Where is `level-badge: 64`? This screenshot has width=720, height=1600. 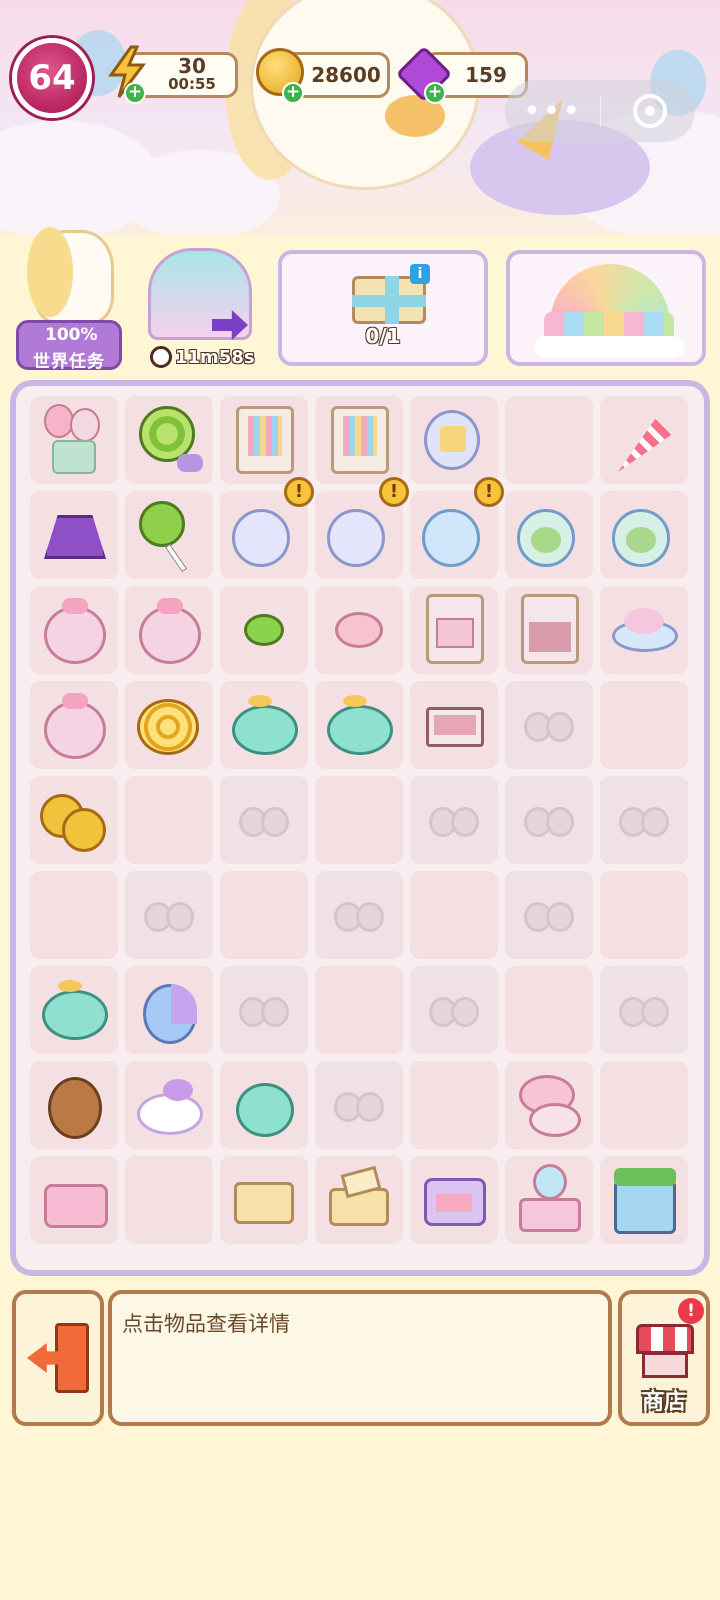
level-badge: 64 is located at coordinates (52, 78).